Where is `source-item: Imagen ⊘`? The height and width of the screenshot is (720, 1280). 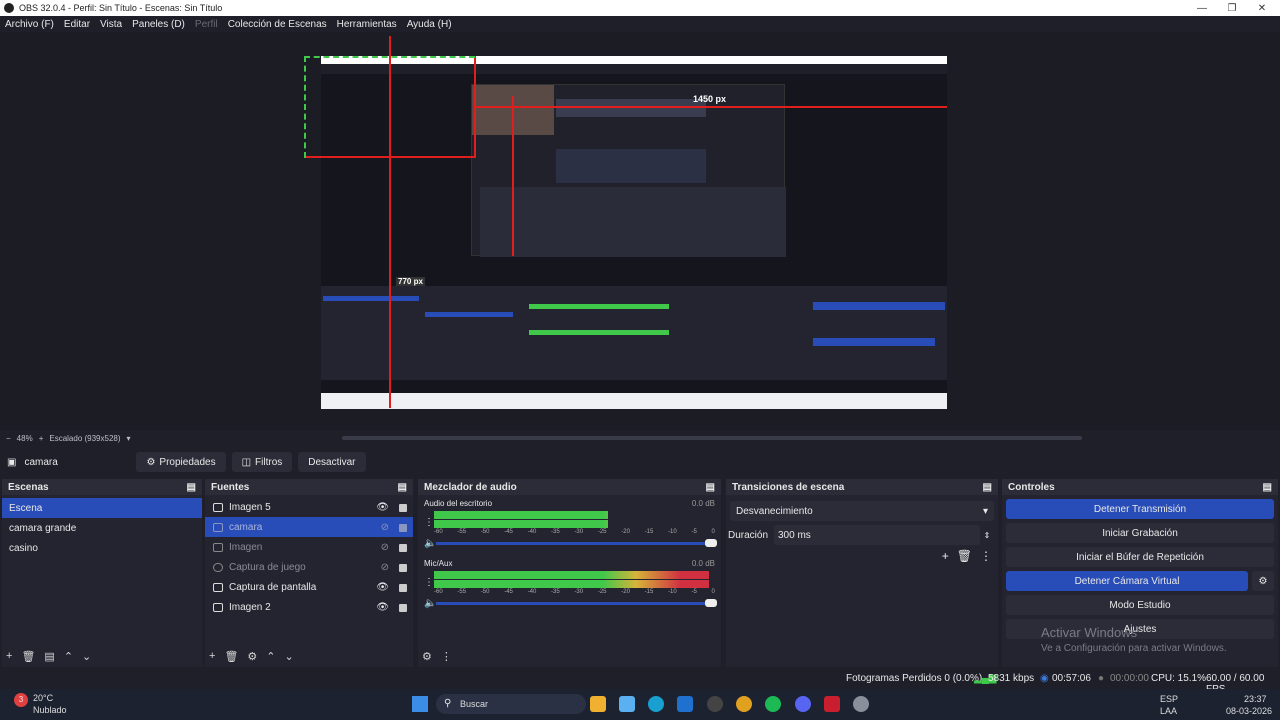
source-item: Imagen ⊘ is located at coordinates (309, 547).